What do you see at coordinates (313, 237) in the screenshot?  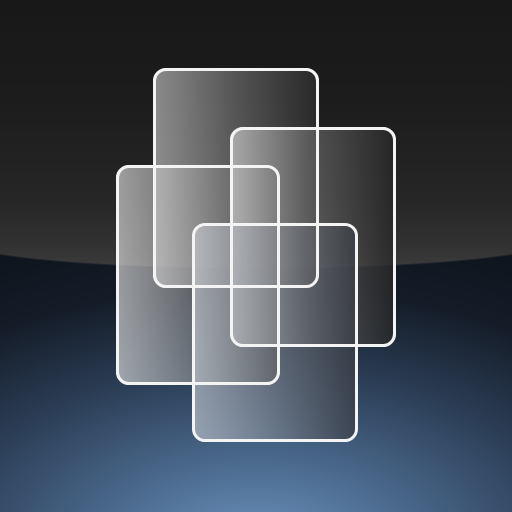 I see `window-tile-right-outline` at bounding box center [313, 237].